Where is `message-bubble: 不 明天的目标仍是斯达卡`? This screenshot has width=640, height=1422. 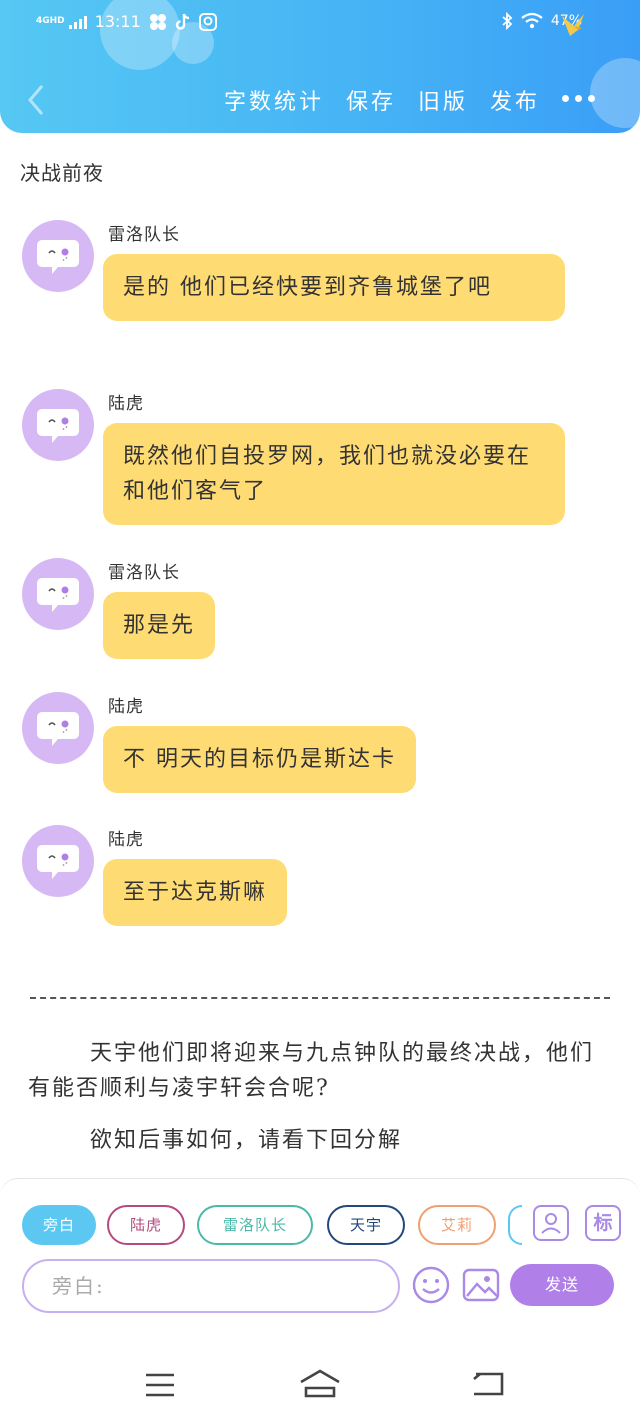 message-bubble: 不 明天的目标仍是斯达卡 is located at coordinates (259, 759).